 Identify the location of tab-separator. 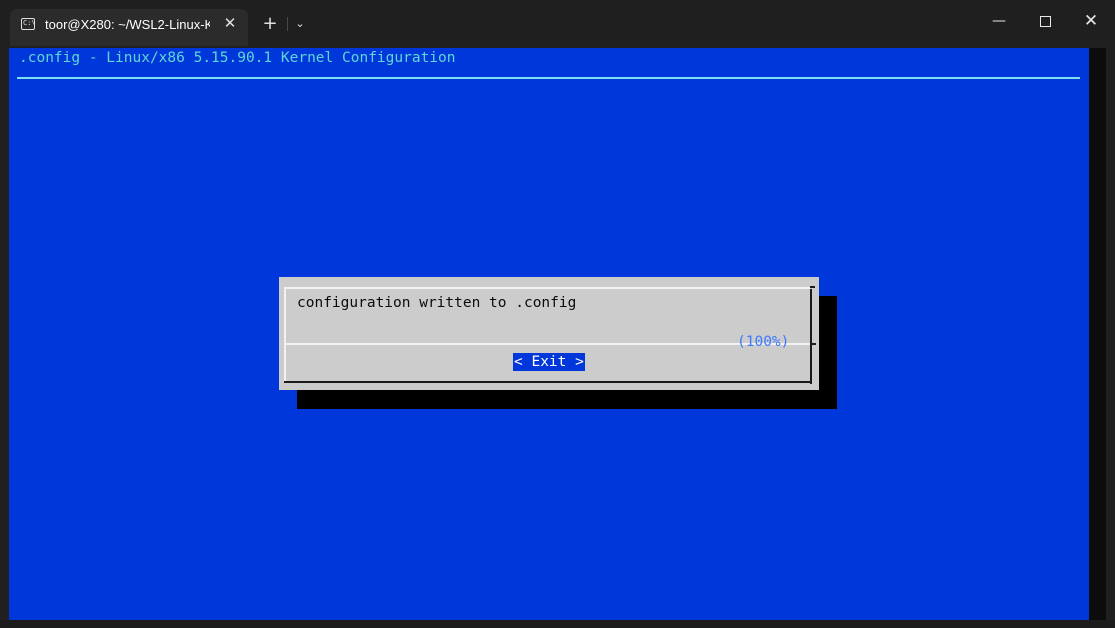
(287, 24).